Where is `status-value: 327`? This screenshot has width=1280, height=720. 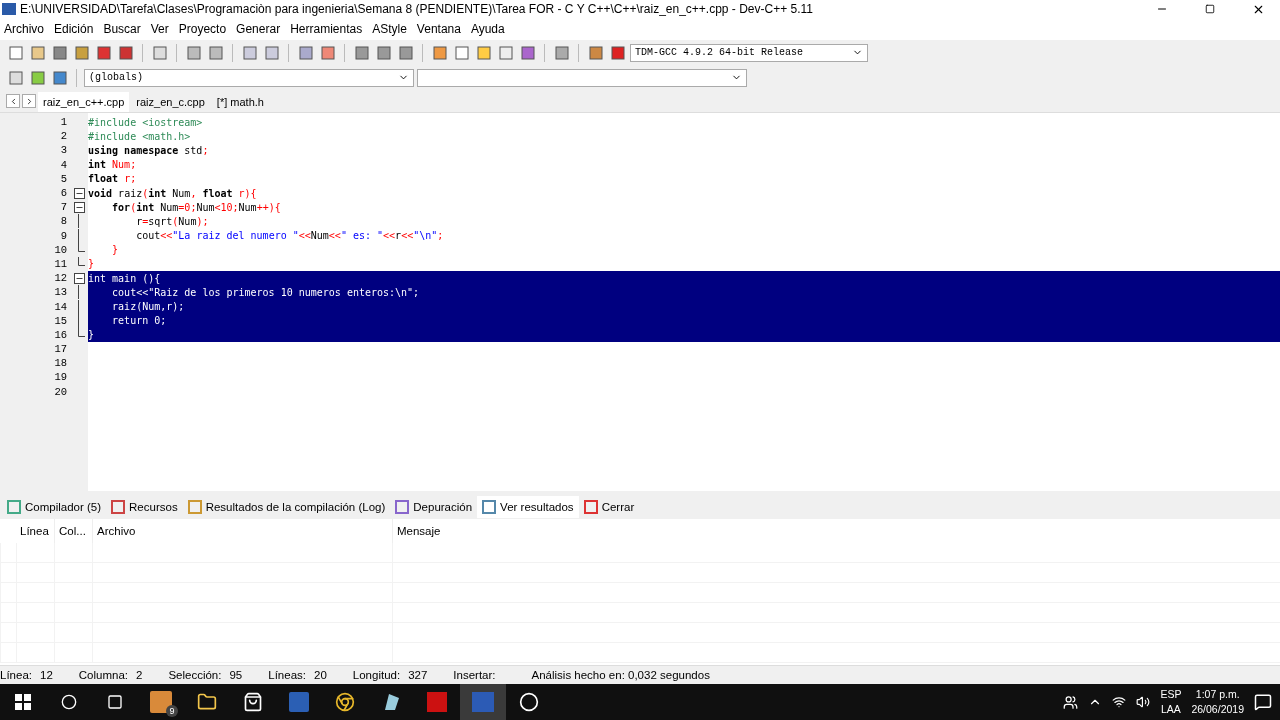 status-value: 327 is located at coordinates (418, 675).